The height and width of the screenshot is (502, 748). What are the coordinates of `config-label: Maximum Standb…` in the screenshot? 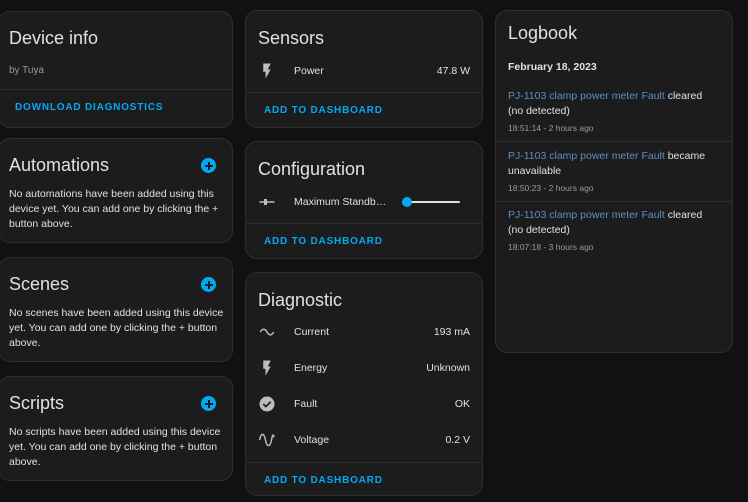 It's located at (340, 202).